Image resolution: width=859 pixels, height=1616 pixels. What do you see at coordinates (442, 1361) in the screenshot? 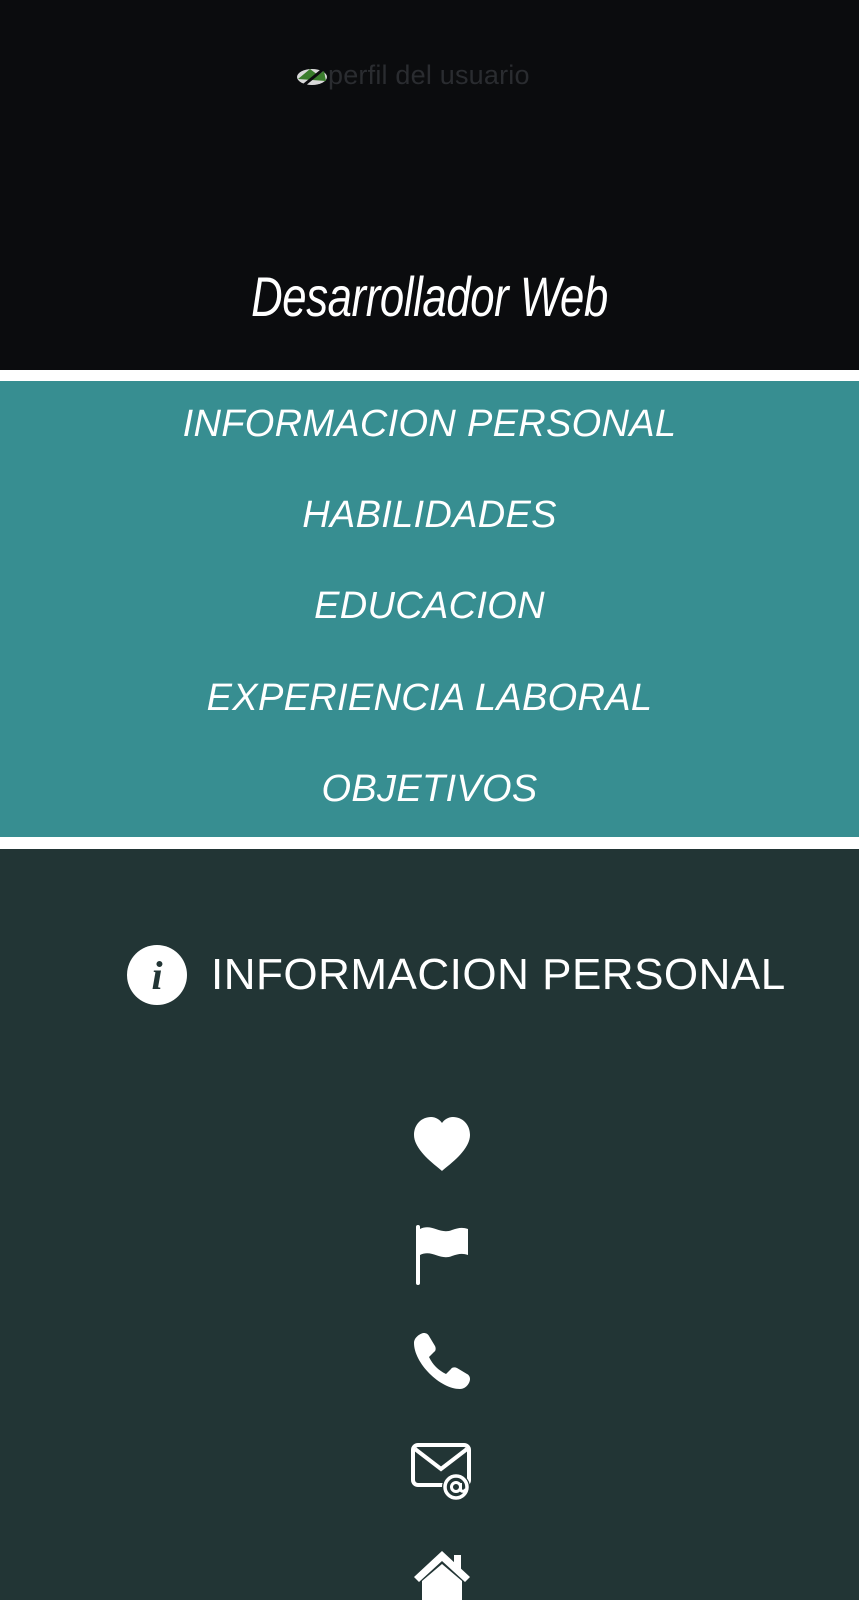
I see `phone-icon` at bounding box center [442, 1361].